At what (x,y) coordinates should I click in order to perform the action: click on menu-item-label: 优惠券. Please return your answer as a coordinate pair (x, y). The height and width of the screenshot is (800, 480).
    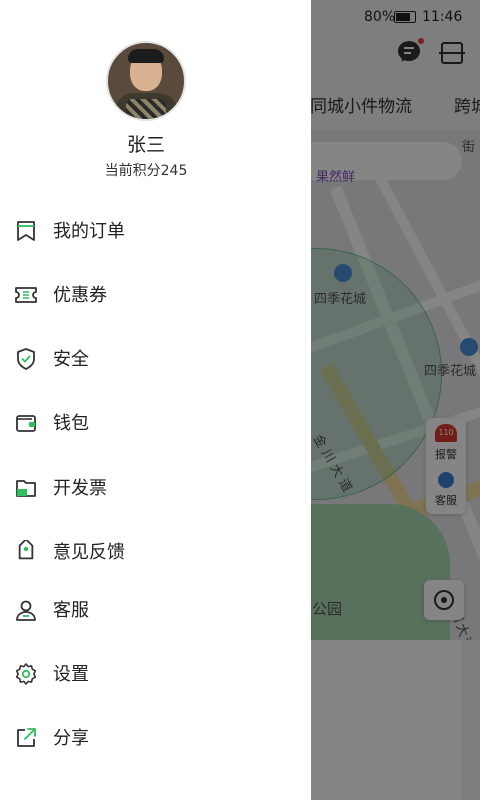
    Looking at the image, I should click on (80, 295).